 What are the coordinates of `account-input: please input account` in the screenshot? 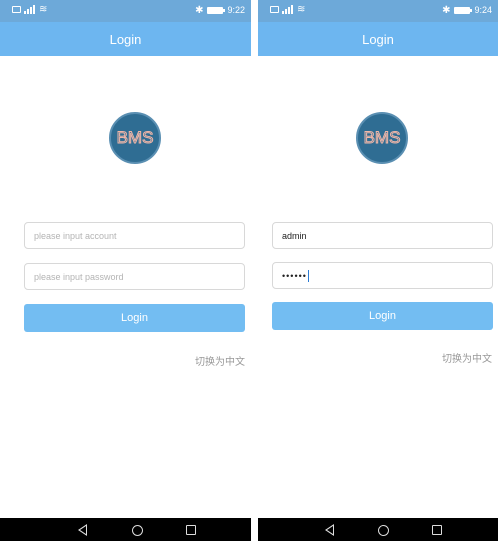 It's located at (134, 235).